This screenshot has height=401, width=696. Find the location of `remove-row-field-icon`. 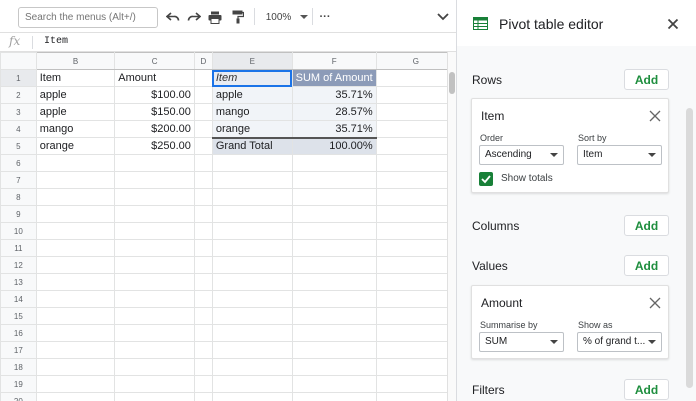

remove-row-field-icon is located at coordinates (655, 116).